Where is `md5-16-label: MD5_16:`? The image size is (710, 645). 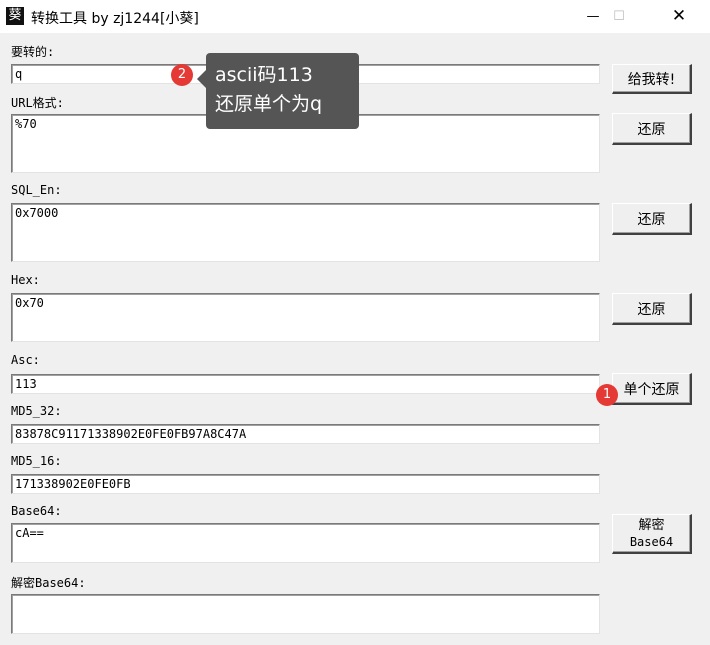 md5-16-label: MD5_16: is located at coordinates (36, 461).